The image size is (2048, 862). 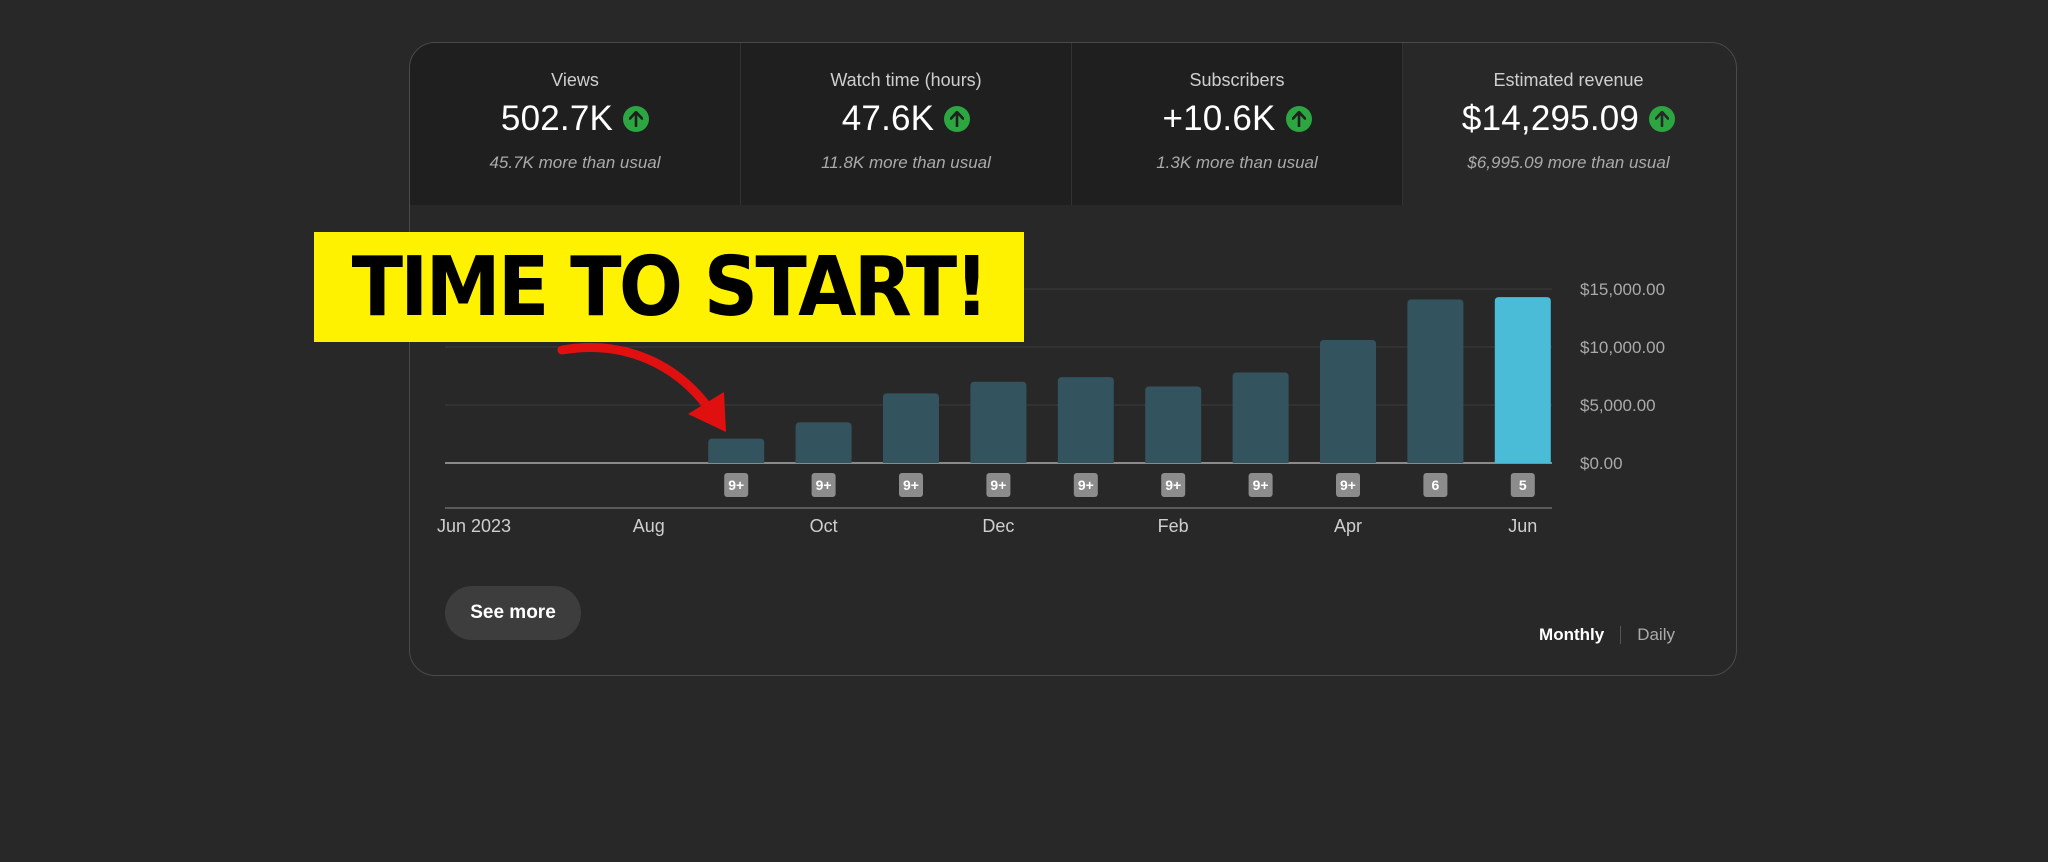 I want to click on period-toggle: Monthly Daily, so click(x=1607, y=635).